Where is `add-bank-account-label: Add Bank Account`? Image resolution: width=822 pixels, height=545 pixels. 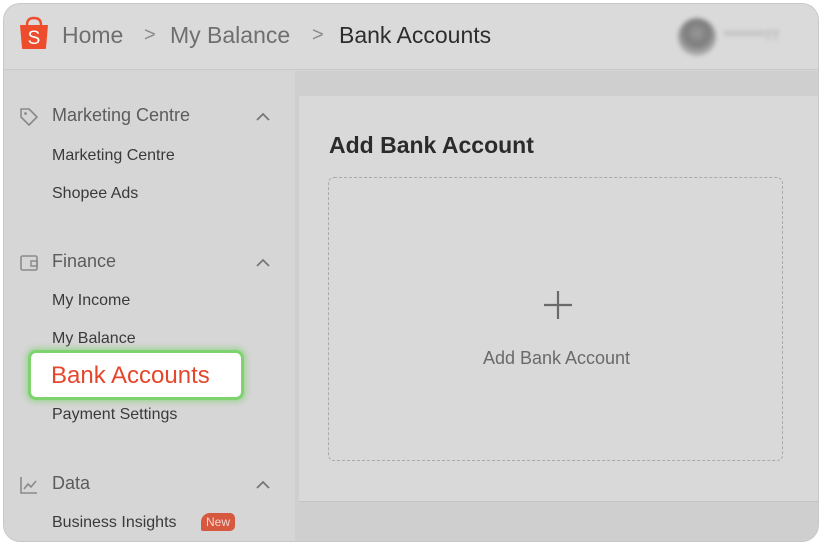 add-bank-account-label: Add Bank Account is located at coordinates (556, 358).